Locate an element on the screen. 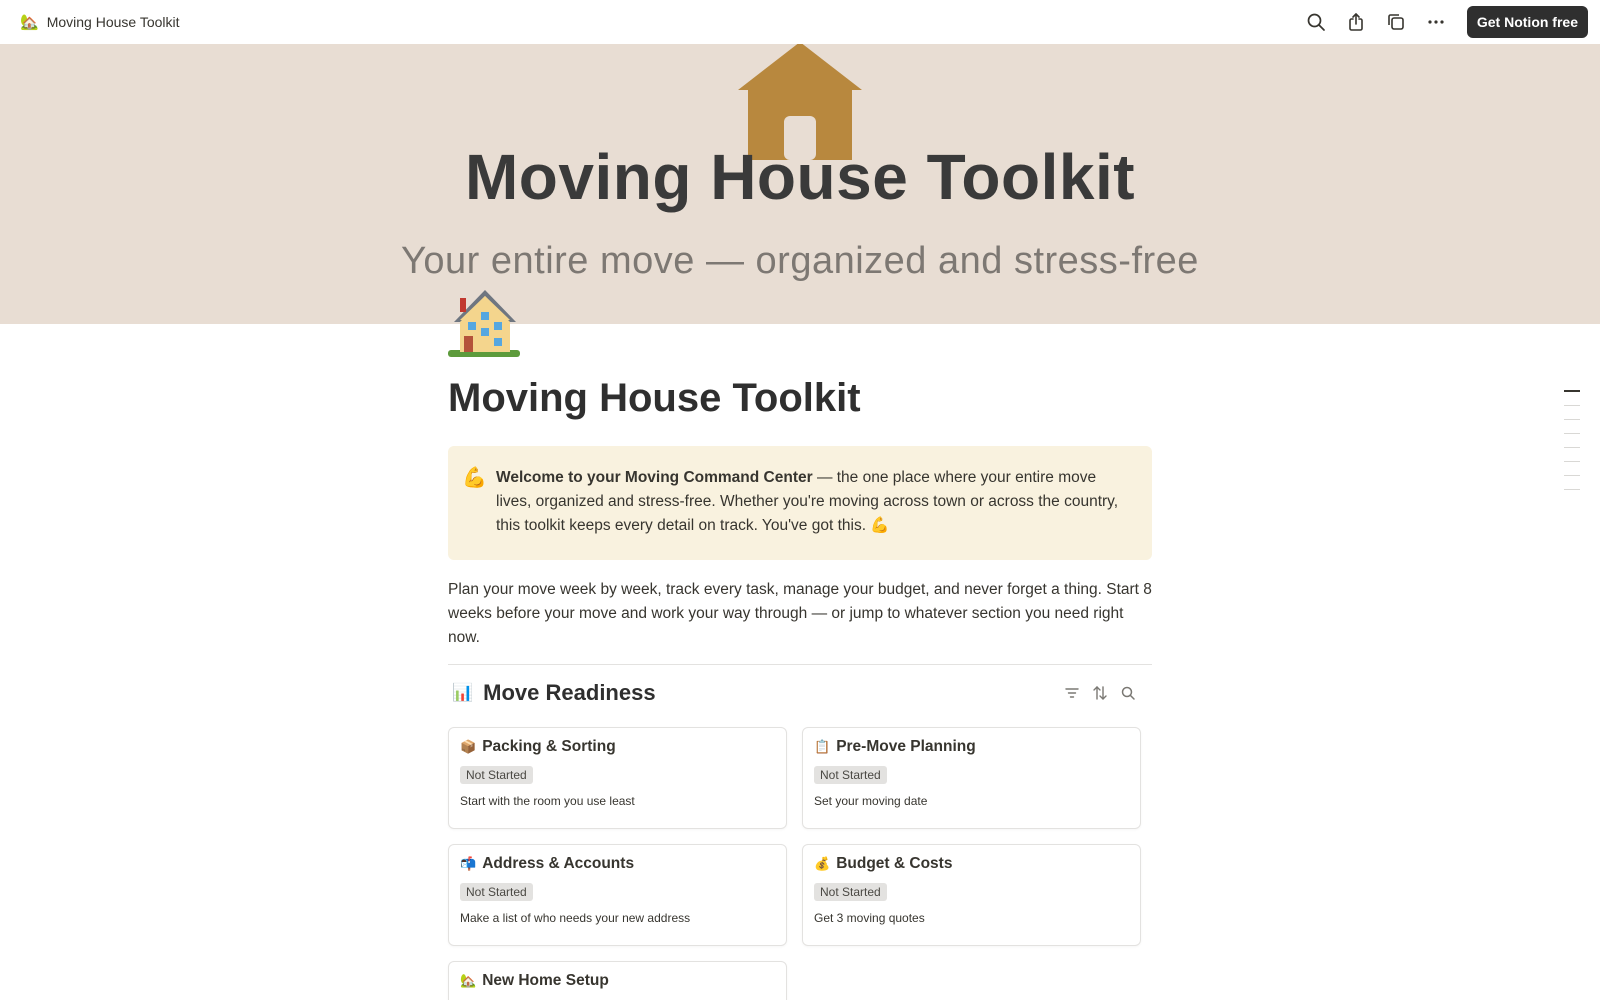 This screenshot has height=1000, width=1600. filter-icon is located at coordinates (1072, 693).